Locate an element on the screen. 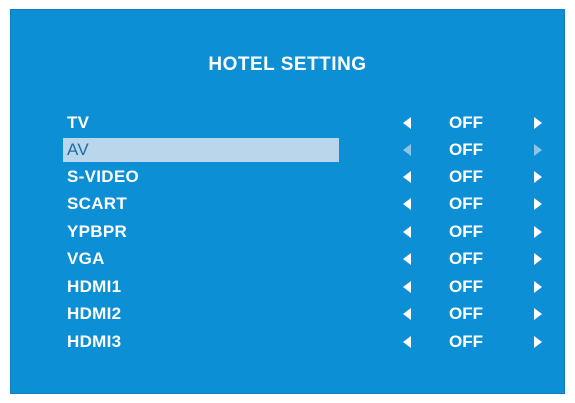  menu-item-label: S-VIDEO is located at coordinates (103, 176).